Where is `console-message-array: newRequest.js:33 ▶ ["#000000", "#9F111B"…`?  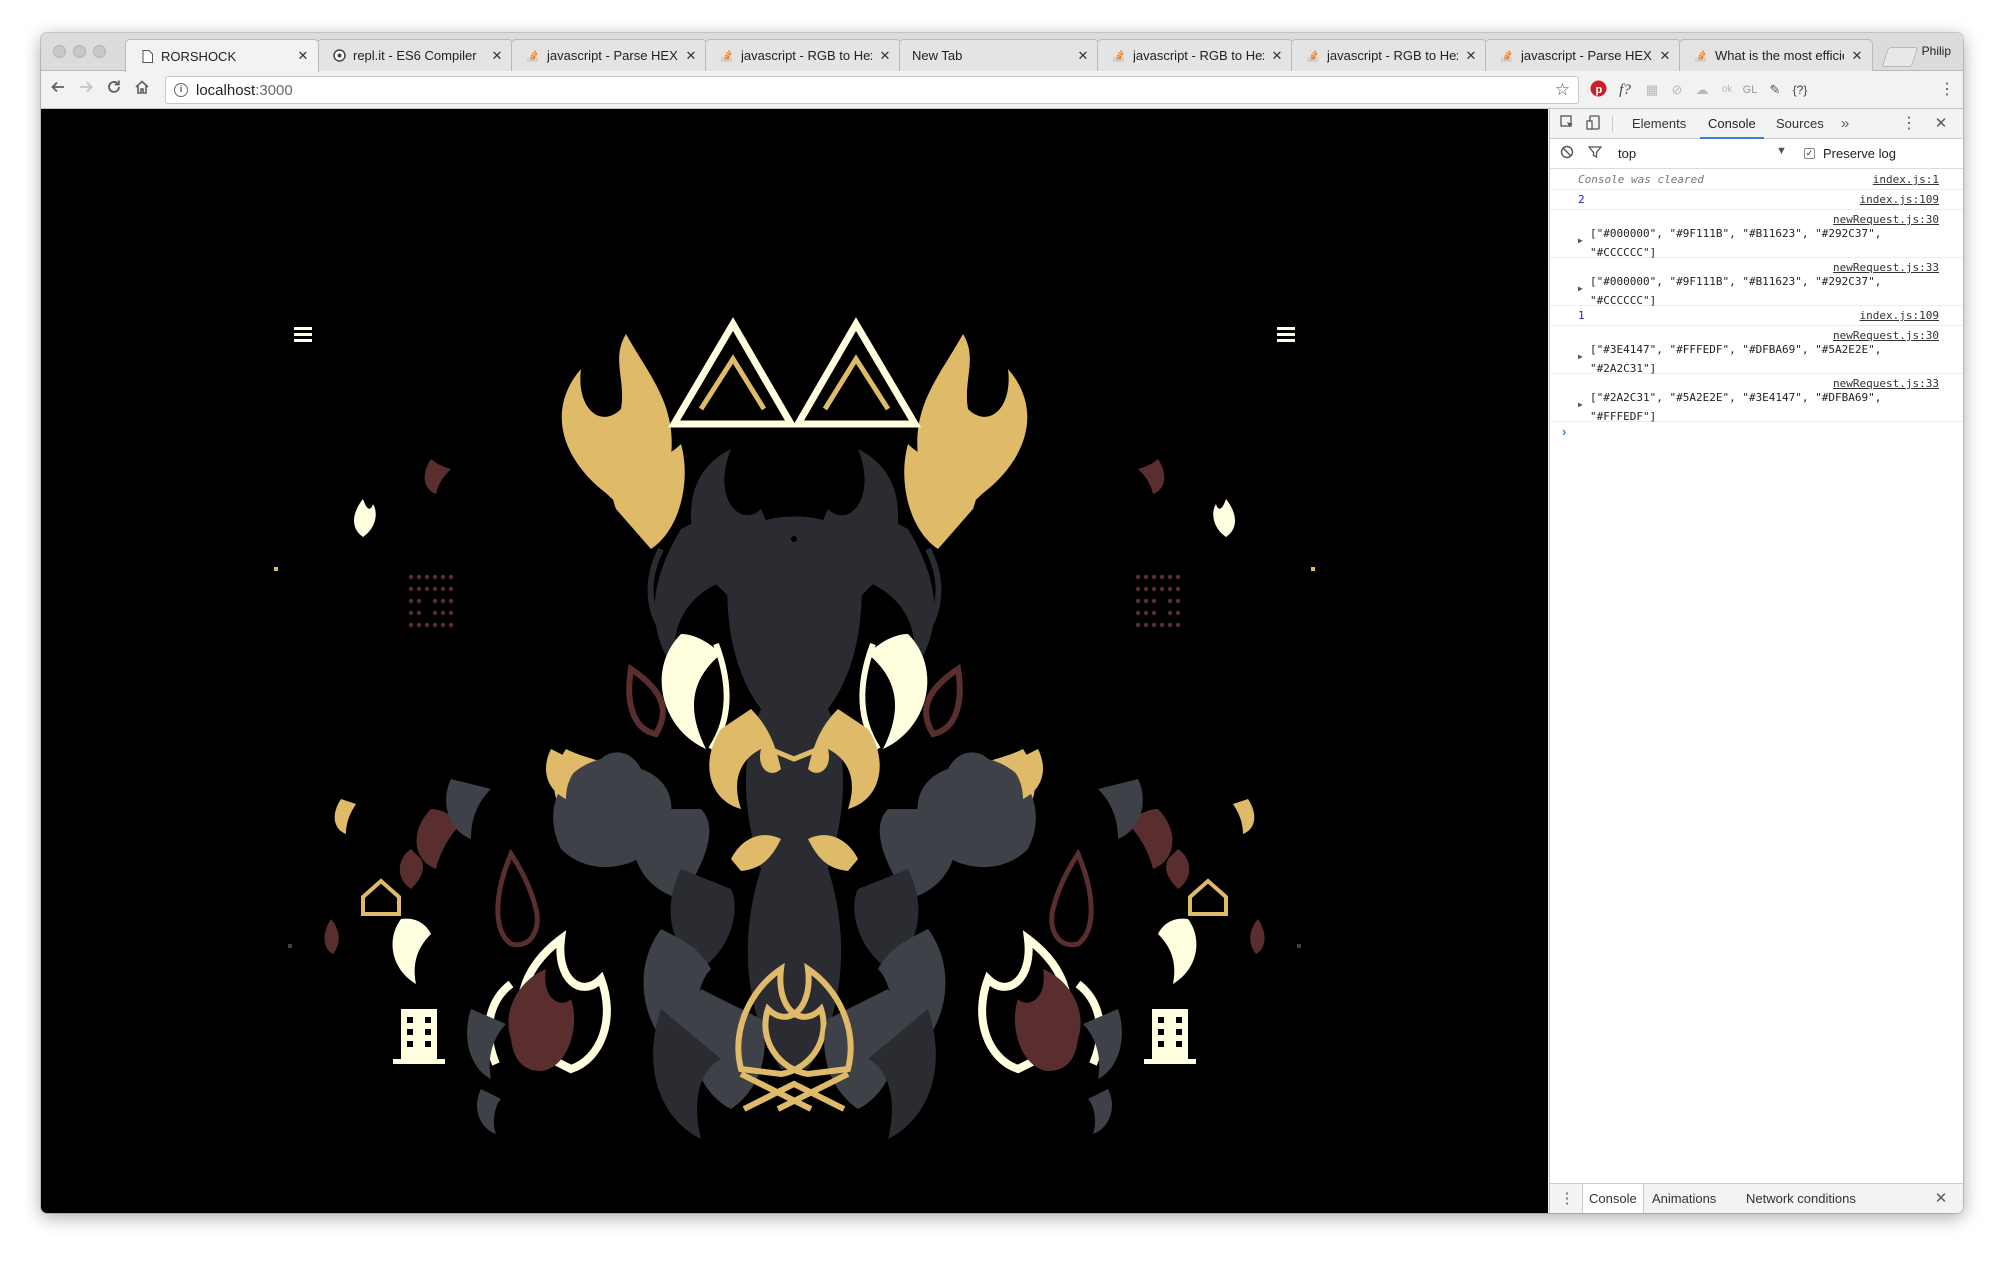 console-message-array: newRequest.js:33 ▶ ["#000000", "#9F111B"… is located at coordinates (1756, 282).